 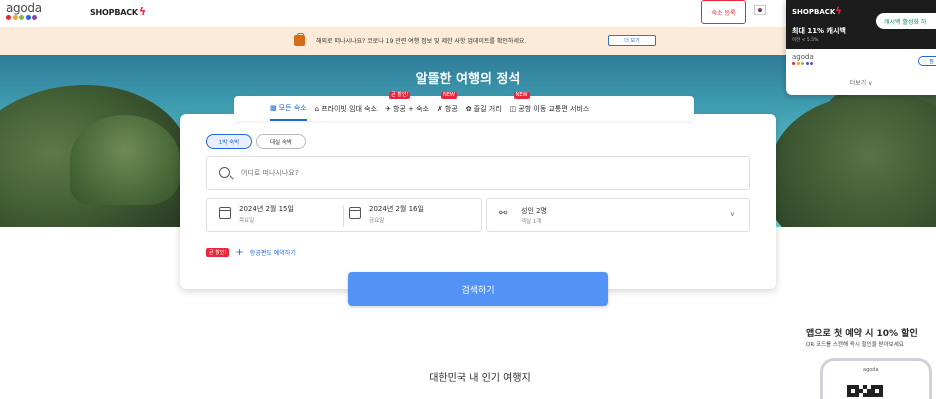 What do you see at coordinates (218, 252) in the screenshot?
I see `deal-badge: 큰 할인!` at bounding box center [218, 252].